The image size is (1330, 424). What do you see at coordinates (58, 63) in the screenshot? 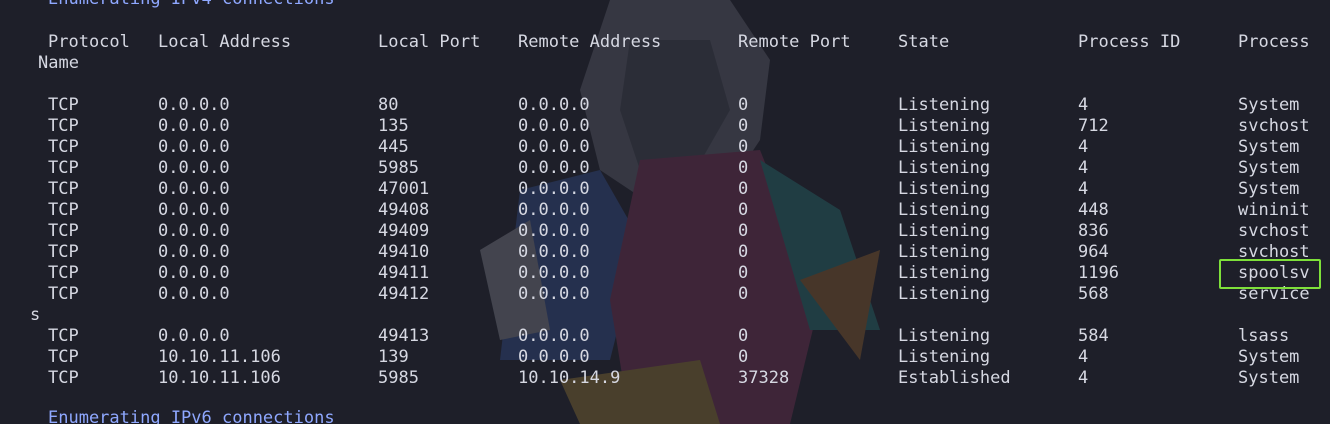
I see `header-process-name-wrap: Name` at bounding box center [58, 63].